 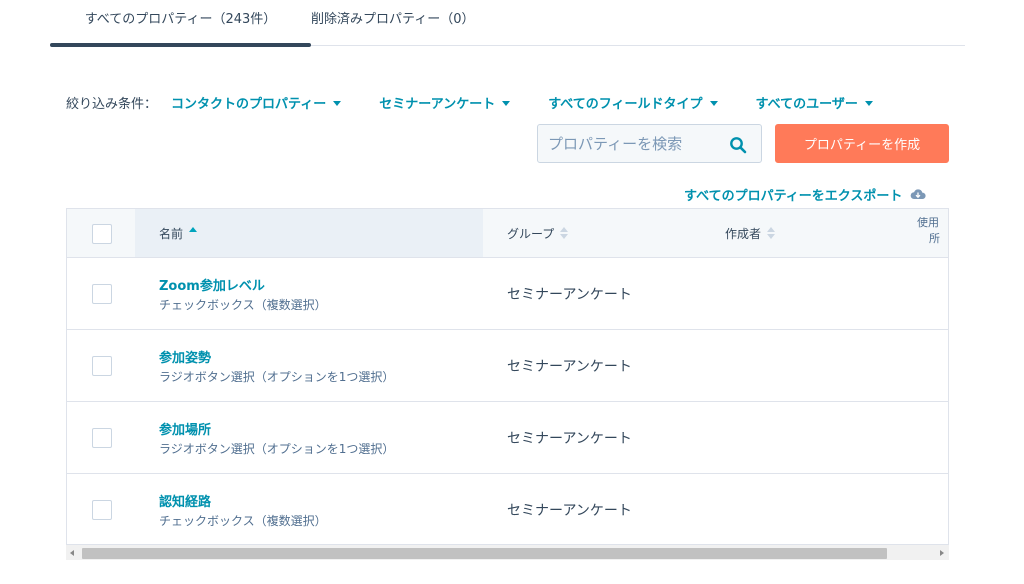 I want to click on property-name-link: 認知経路, so click(x=185, y=500).